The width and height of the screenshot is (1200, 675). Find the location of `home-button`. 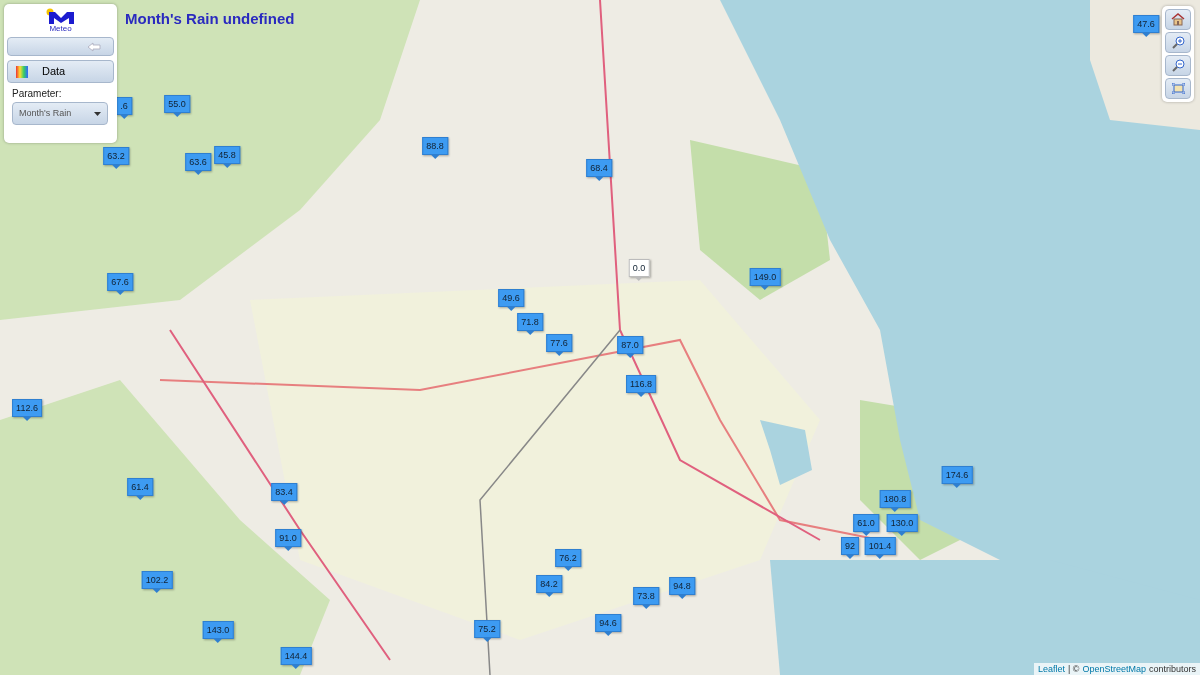

home-button is located at coordinates (1178, 19).